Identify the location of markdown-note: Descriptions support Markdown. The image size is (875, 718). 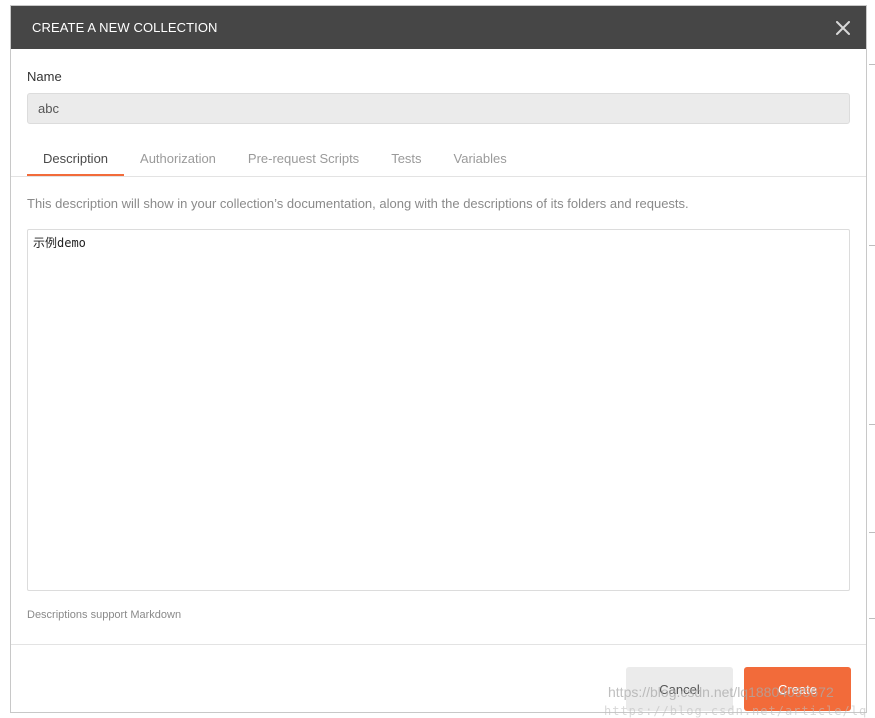
(104, 615).